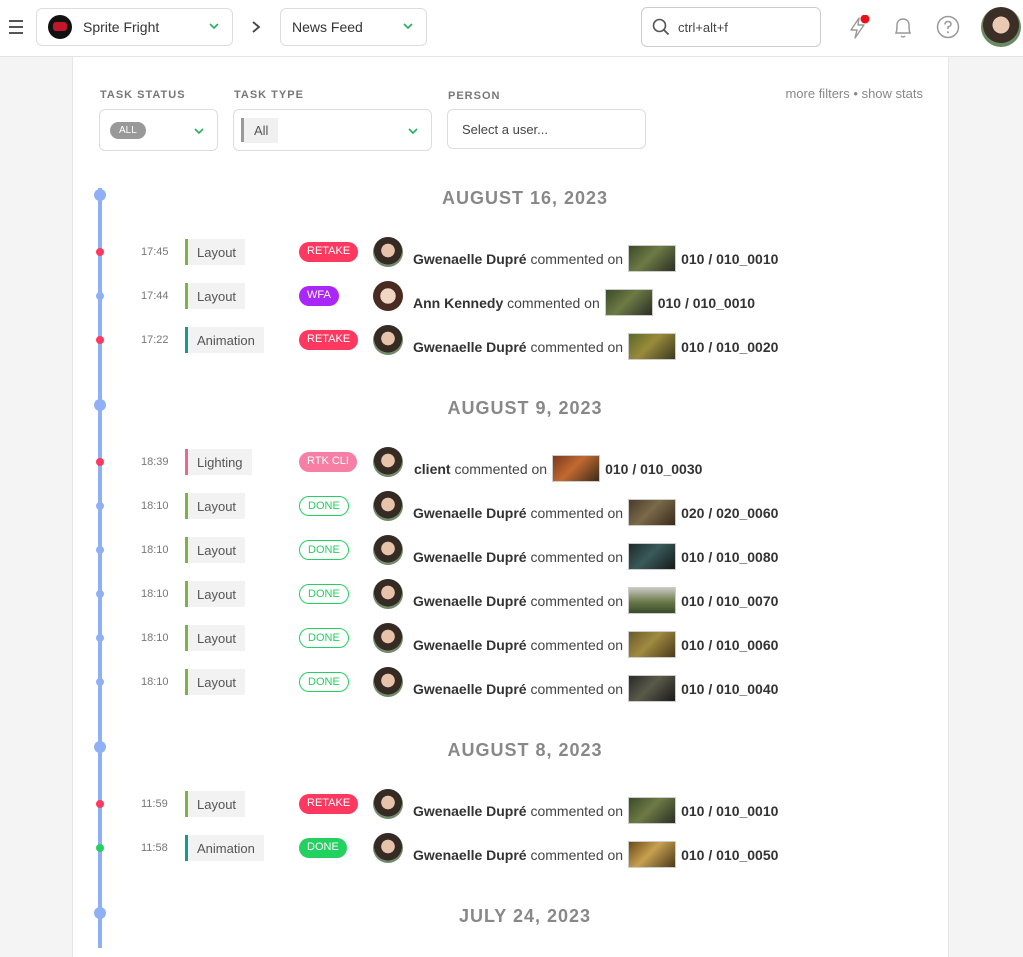 This screenshot has height=957, width=1023. I want to click on task-type-filter: All, so click(332, 130).